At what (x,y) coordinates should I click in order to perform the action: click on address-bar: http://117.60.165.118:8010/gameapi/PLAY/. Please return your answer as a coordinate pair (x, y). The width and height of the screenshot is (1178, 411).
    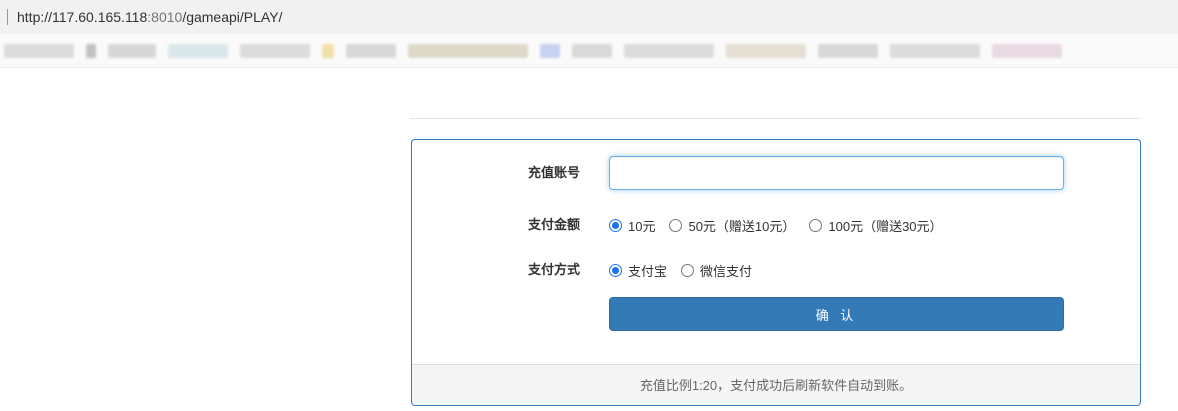
    Looking at the image, I should click on (589, 17).